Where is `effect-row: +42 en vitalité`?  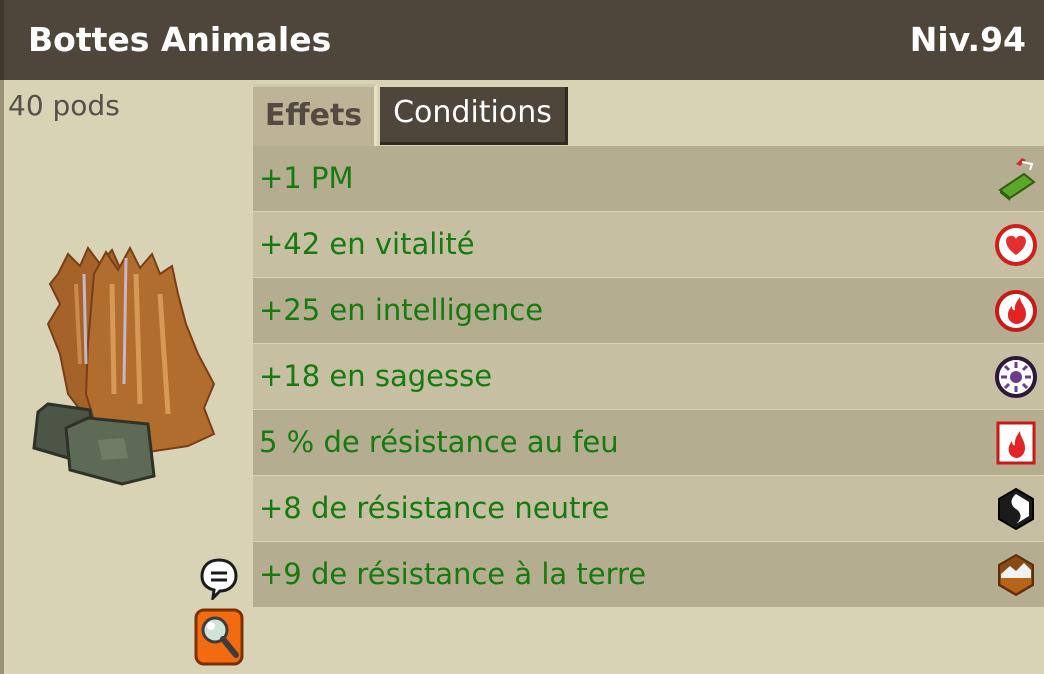
effect-row: +42 en vitalité is located at coordinates (648, 245).